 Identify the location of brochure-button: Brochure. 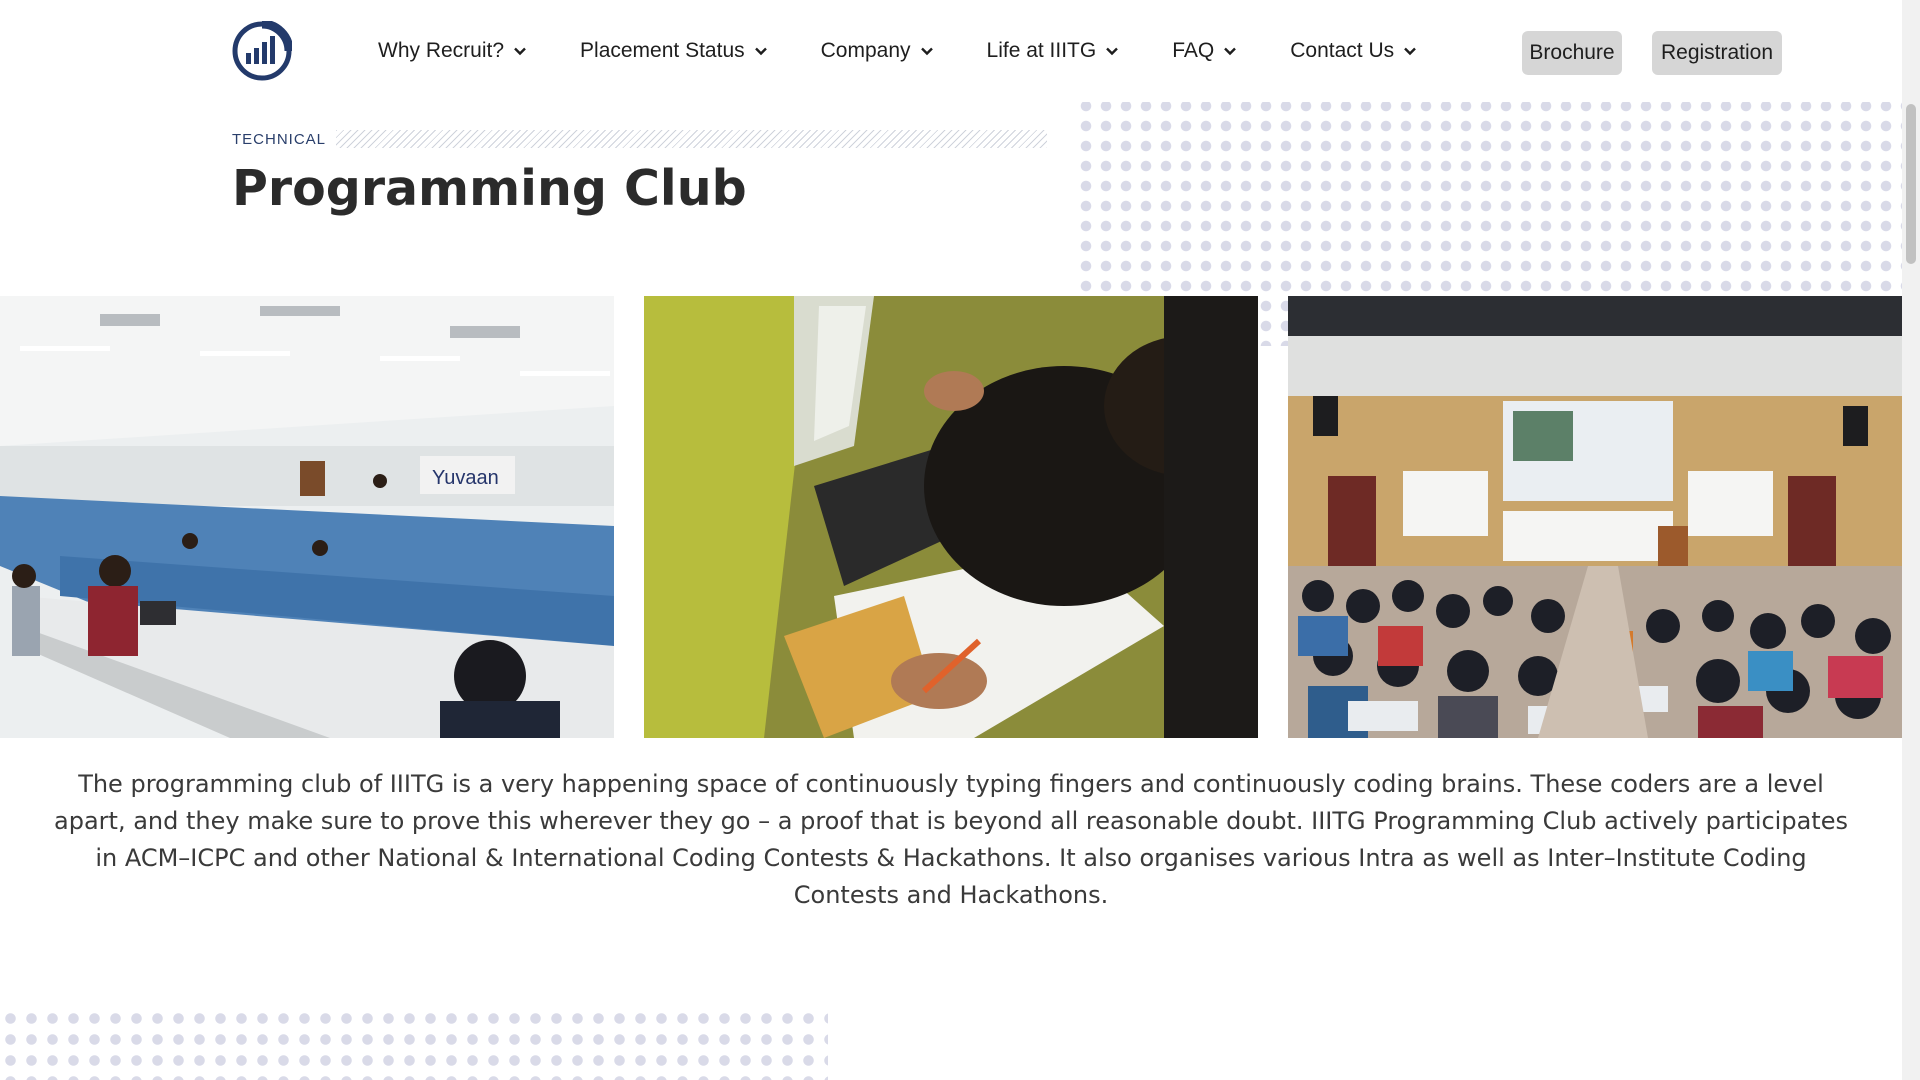
(1572, 53).